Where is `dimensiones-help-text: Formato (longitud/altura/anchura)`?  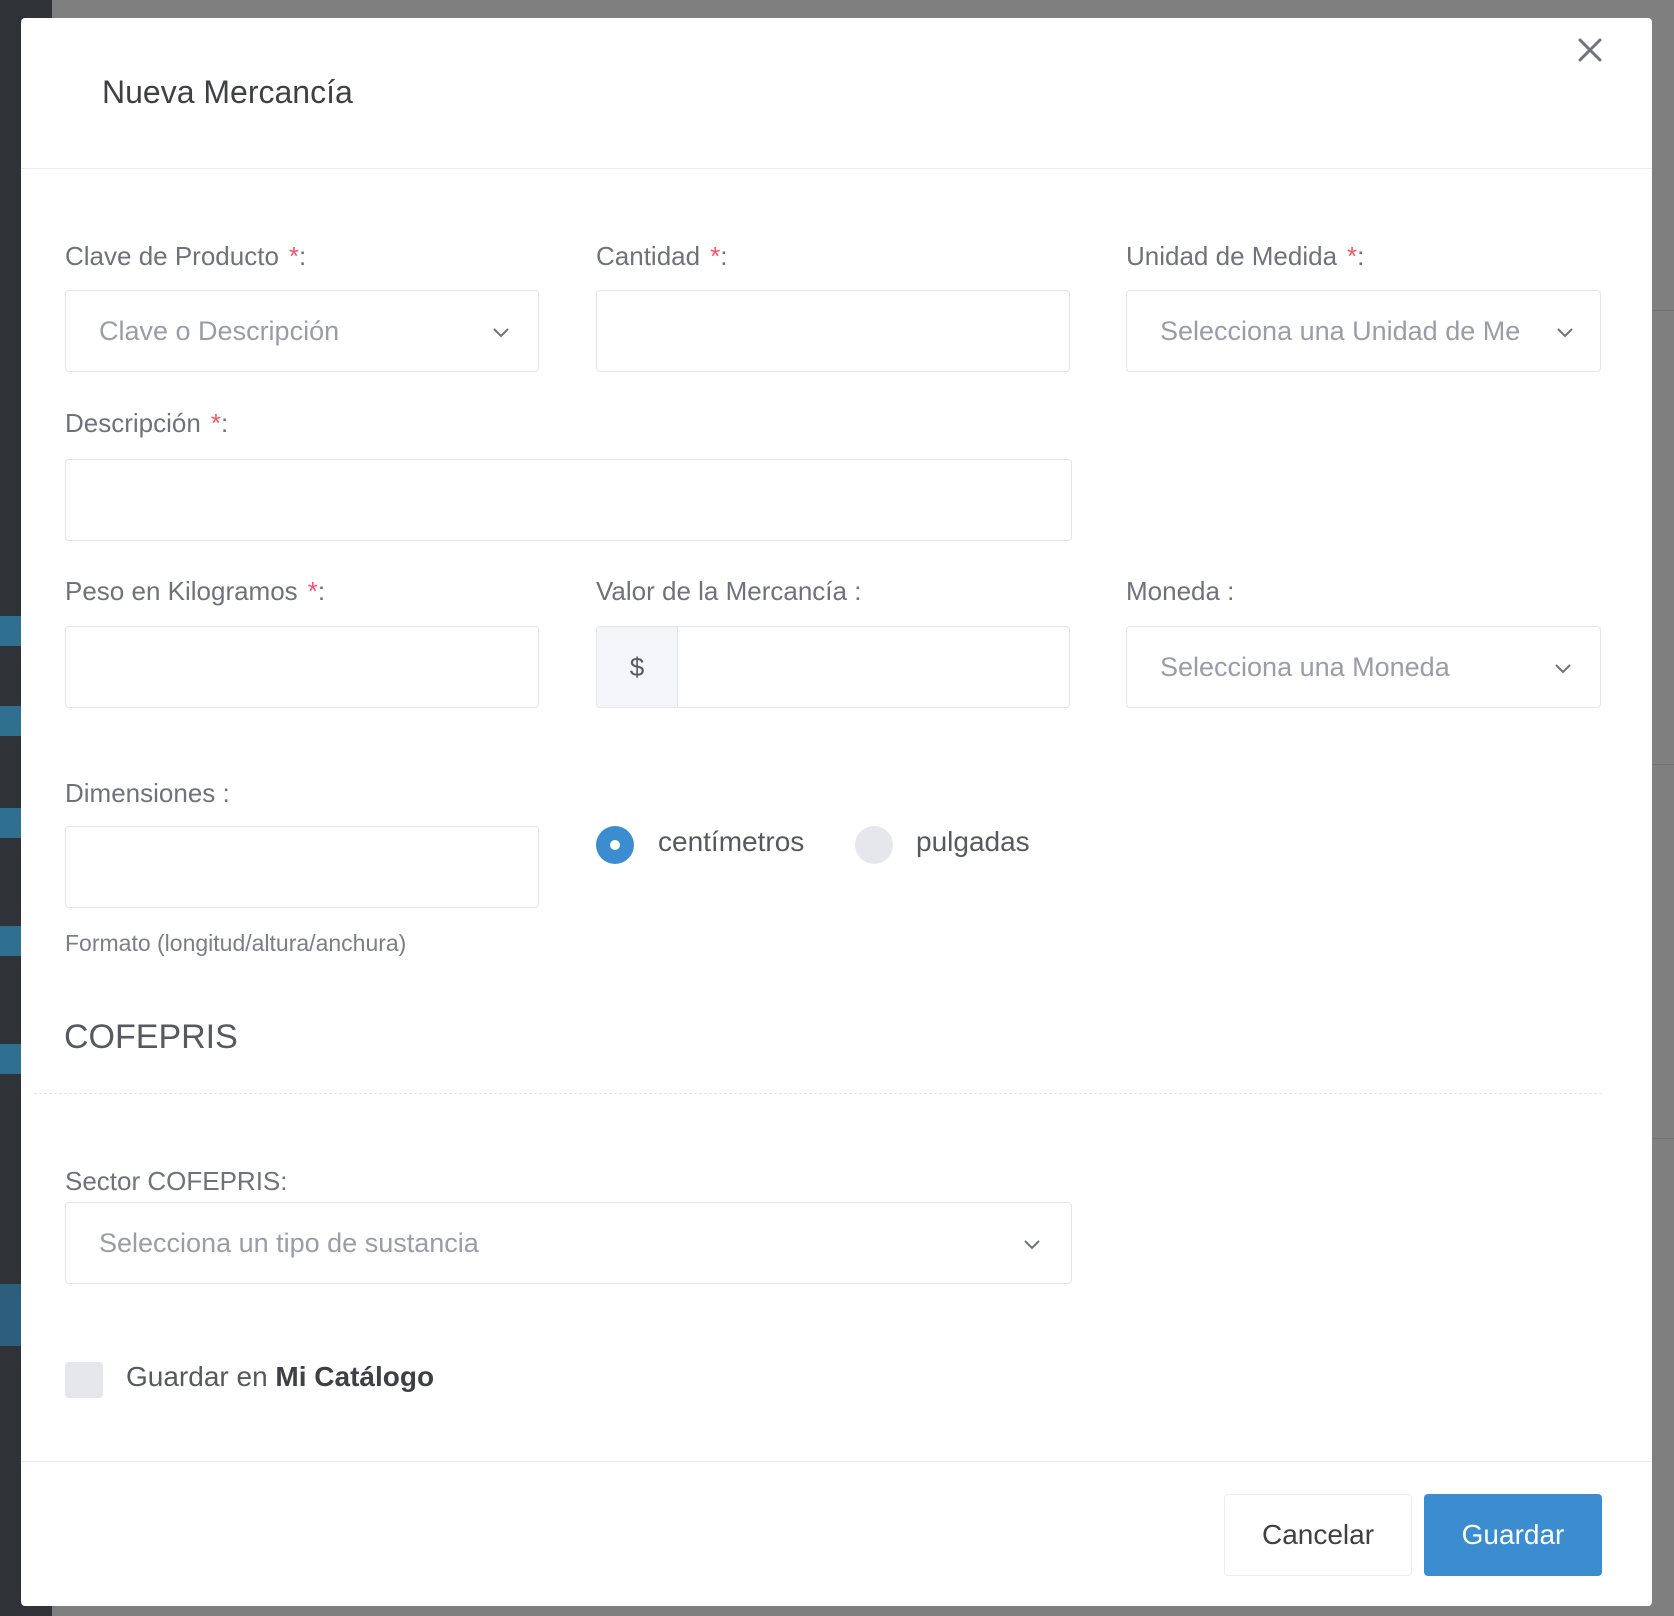 dimensiones-help-text: Formato (longitud/altura/anchura) is located at coordinates (236, 943).